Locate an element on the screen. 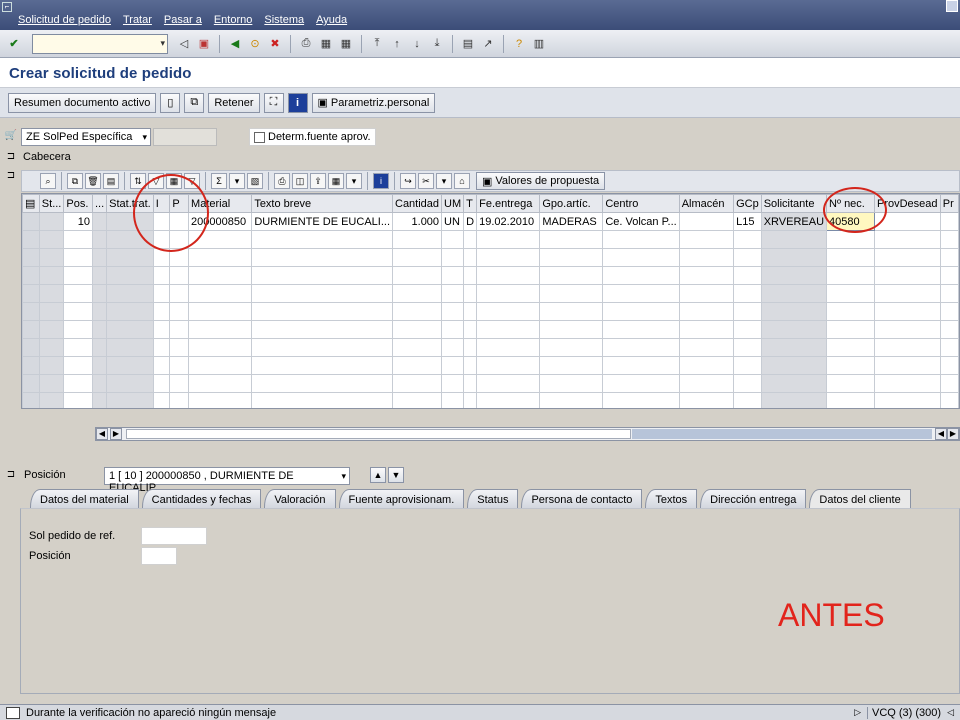 Image resolution: width=960 pixels, height=720 pixels. column-header: Texto breve is located at coordinates (322, 203).